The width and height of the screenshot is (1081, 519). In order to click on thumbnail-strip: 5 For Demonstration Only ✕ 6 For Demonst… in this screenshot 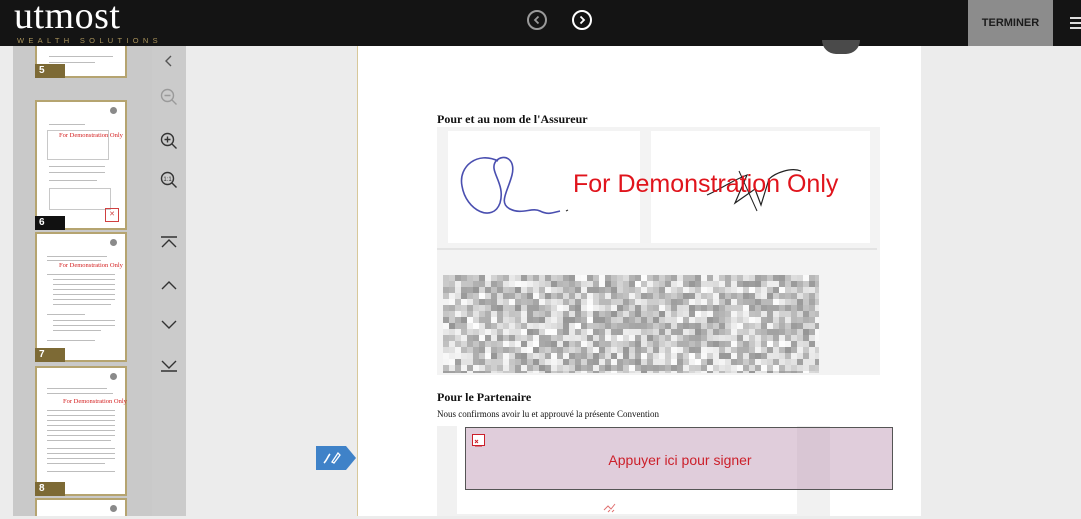, I will do `click(82, 281)`.